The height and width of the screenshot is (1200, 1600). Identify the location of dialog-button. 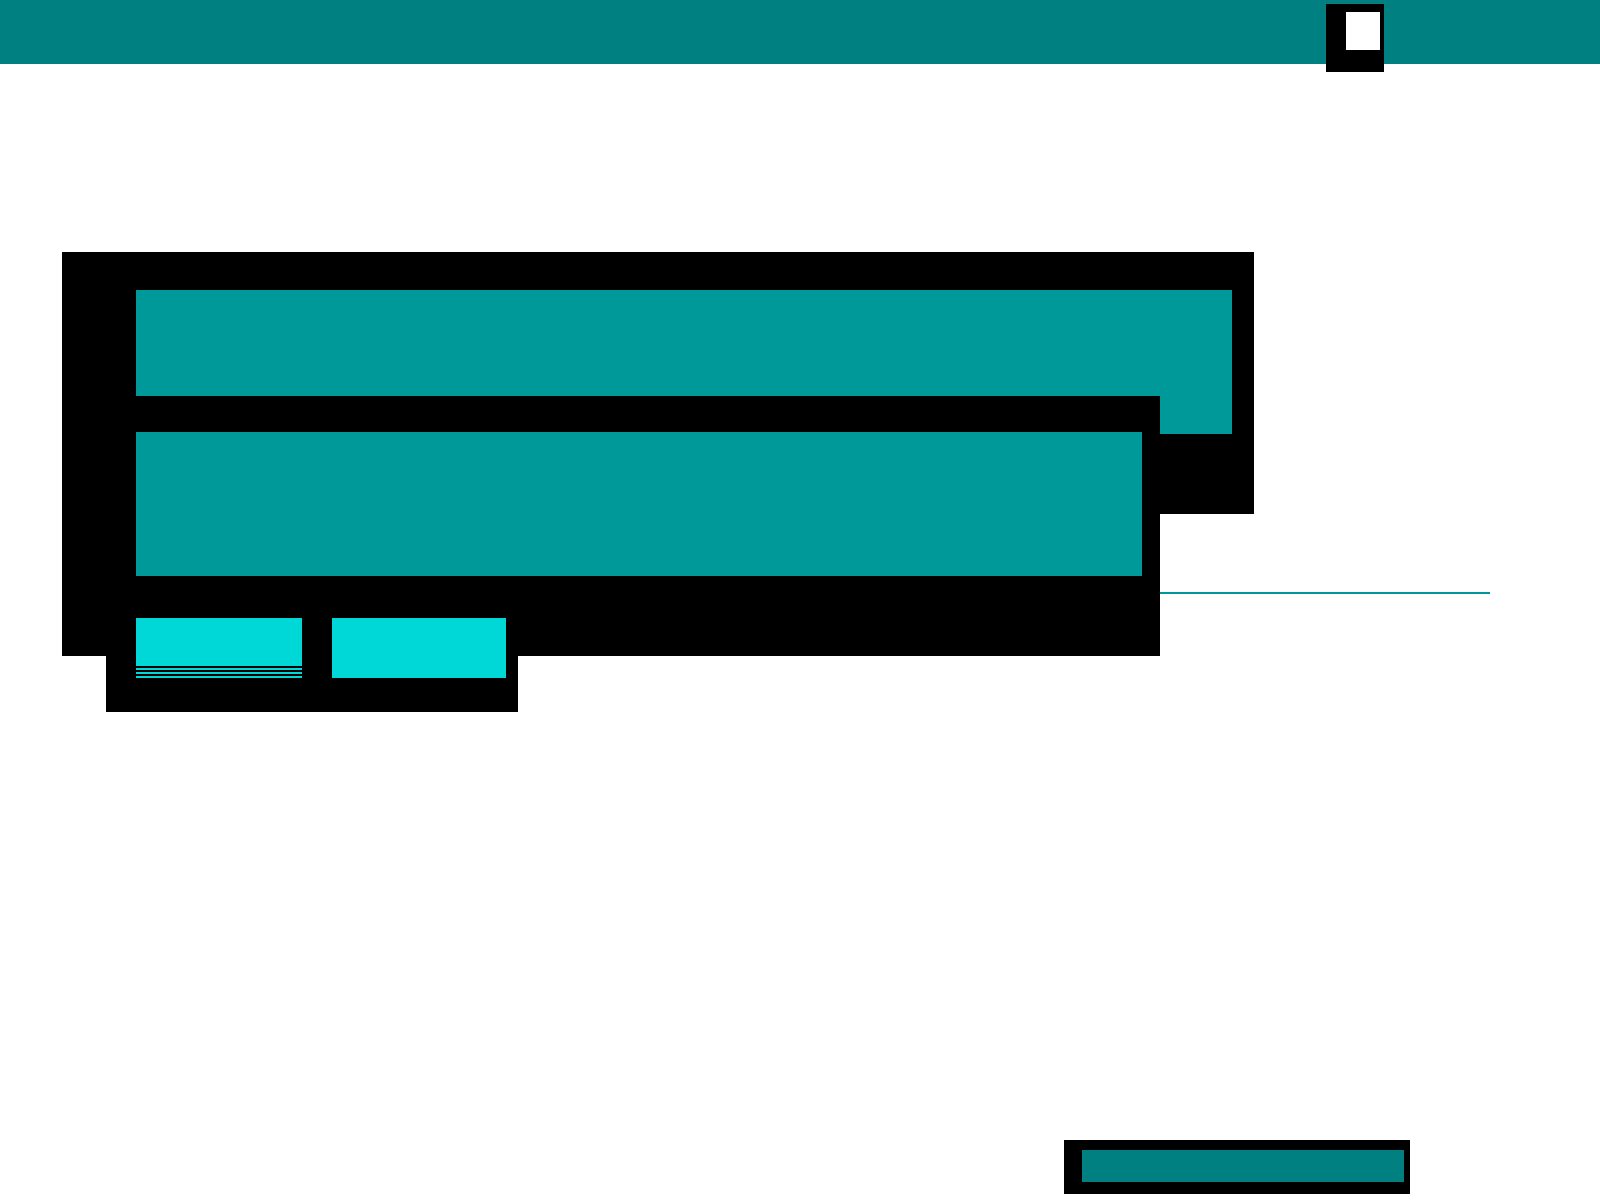
(219, 648).